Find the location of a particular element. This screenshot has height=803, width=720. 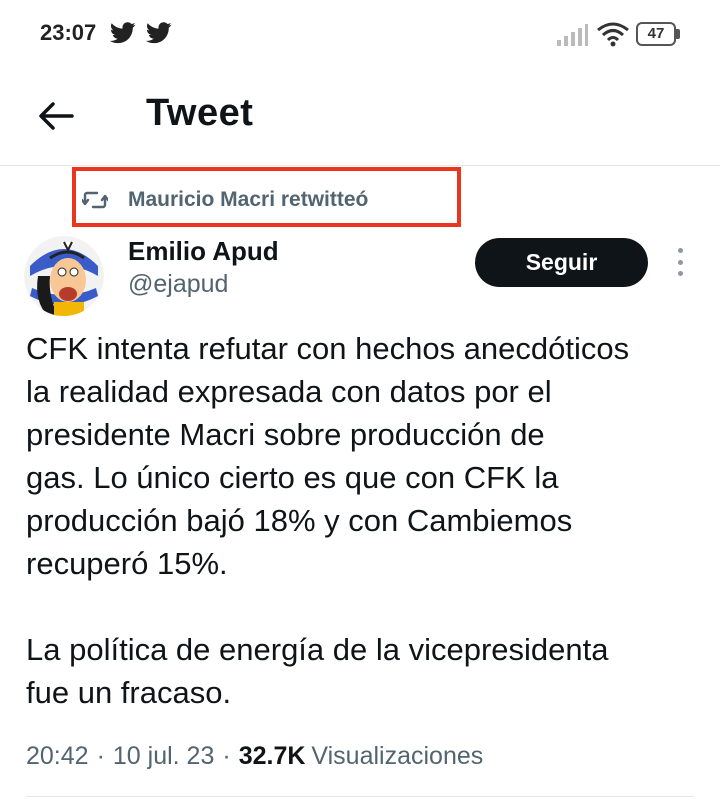

views-label: Visualizaciones is located at coordinates (397, 755).